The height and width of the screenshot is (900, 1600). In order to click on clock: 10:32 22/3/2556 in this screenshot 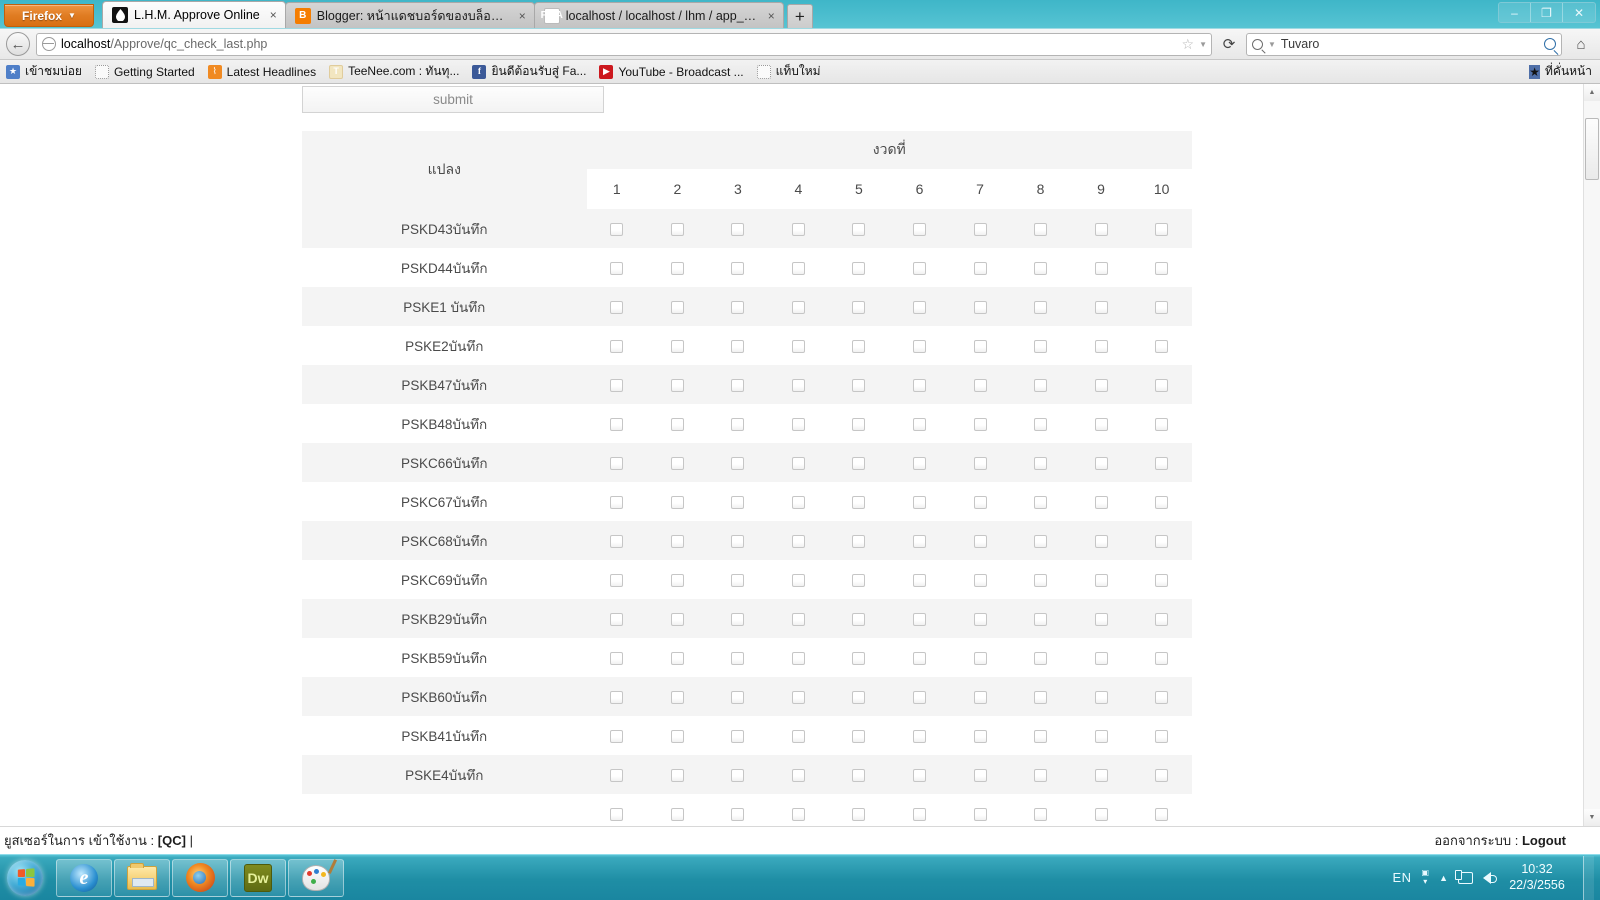, I will do `click(1537, 877)`.